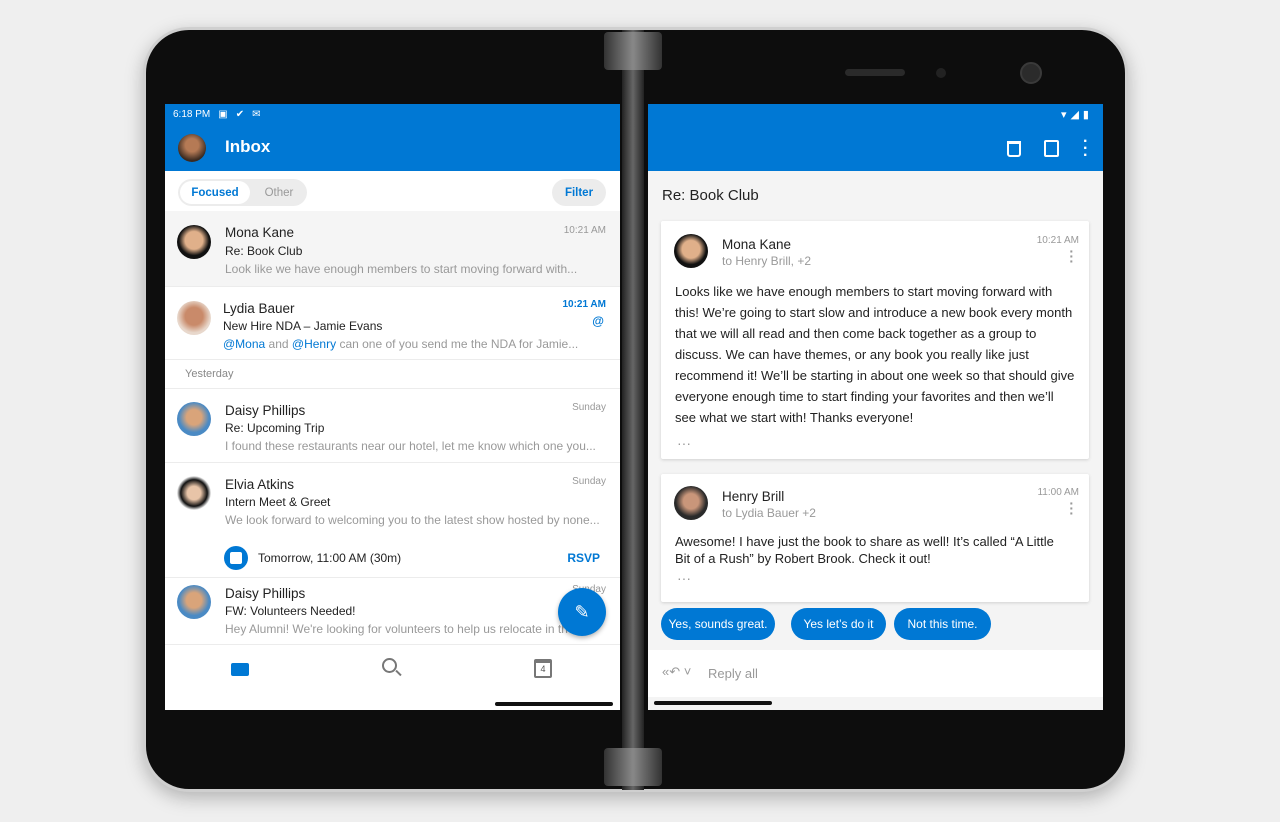 Image resolution: width=1280 pixels, height=822 pixels. Describe the element at coordinates (236, 558) in the screenshot. I see `calendar-event-icon` at that location.